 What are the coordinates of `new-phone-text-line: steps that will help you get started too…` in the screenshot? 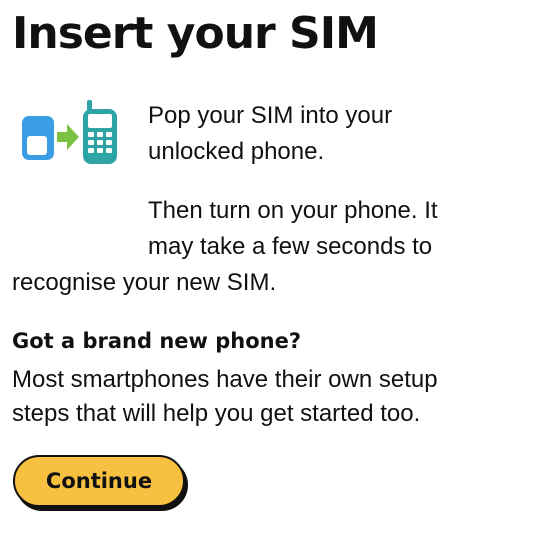 It's located at (216, 413).